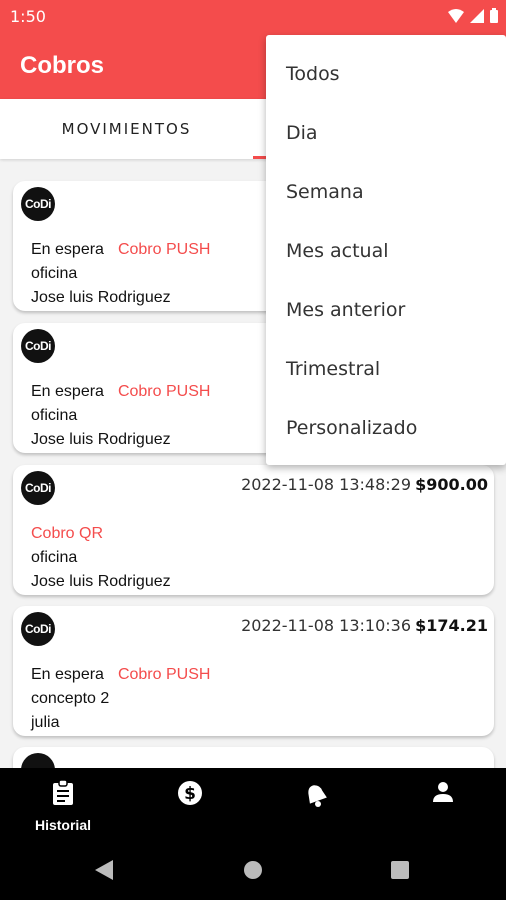 Image resolution: width=506 pixels, height=900 pixels. What do you see at coordinates (386, 428) in the screenshot?
I see `menu-item-personalizado: Personalizado` at bounding box center [386, 428].